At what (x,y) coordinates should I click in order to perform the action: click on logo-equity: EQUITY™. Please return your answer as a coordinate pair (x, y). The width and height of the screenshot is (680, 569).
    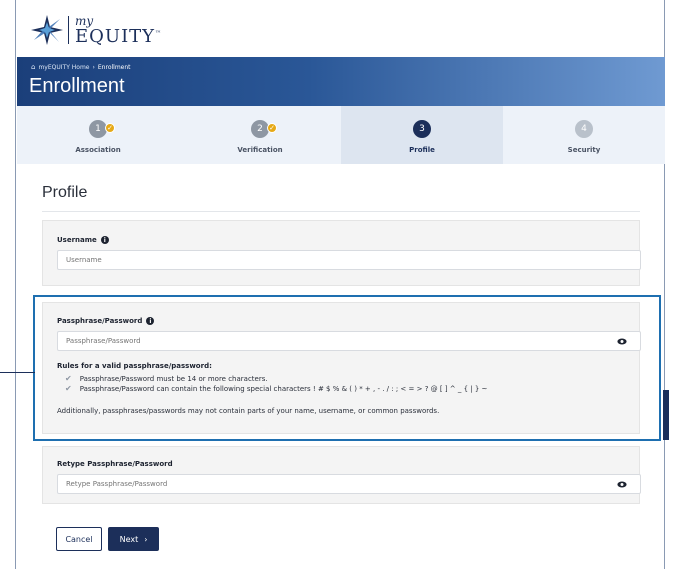
    Looking at the image, I should click on (119, 36).